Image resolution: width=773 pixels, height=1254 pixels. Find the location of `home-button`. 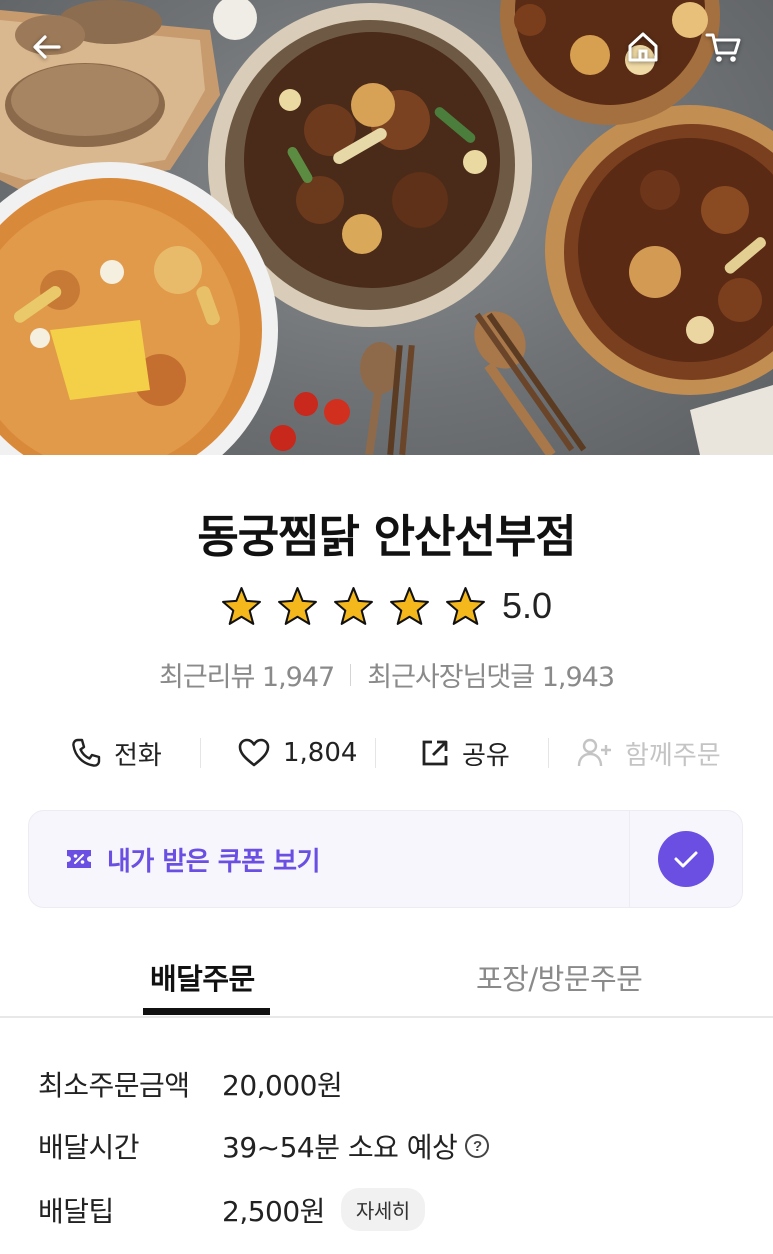

home-button is located at coordinates (643, 47).